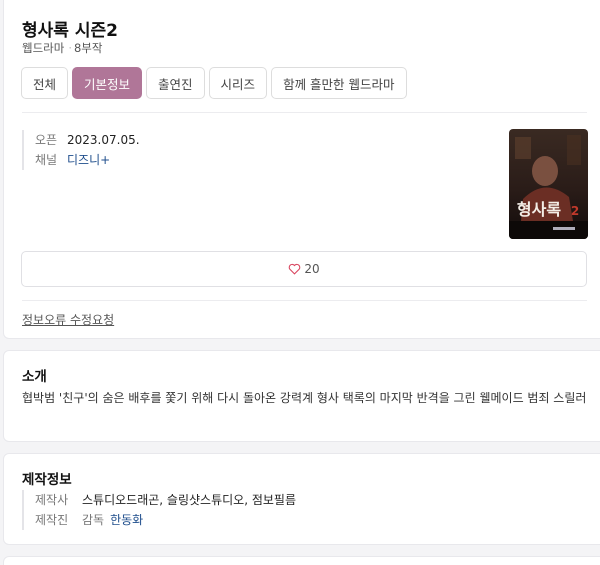  I want to click on info-row-channel: 채널 디즈니+, so click(87, 160).